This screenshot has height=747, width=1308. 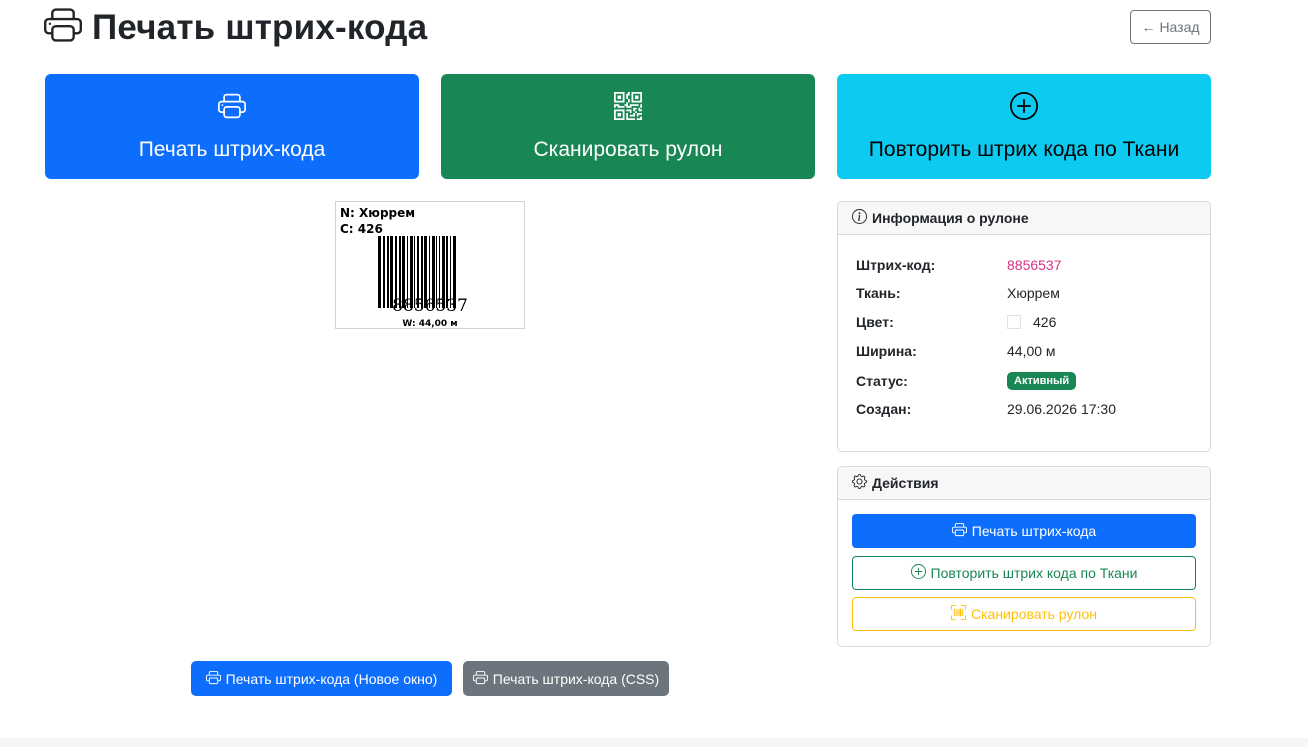 I want to click on big-print-label: Печать штрих-кода, so click(x=232, y=149).